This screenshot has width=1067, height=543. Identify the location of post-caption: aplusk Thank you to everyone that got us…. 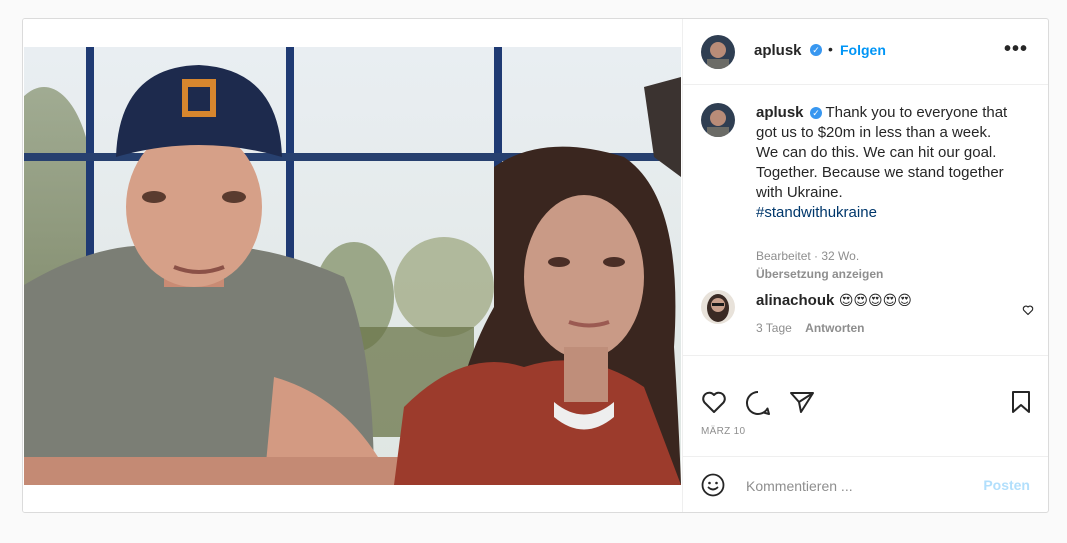
(886, 163).